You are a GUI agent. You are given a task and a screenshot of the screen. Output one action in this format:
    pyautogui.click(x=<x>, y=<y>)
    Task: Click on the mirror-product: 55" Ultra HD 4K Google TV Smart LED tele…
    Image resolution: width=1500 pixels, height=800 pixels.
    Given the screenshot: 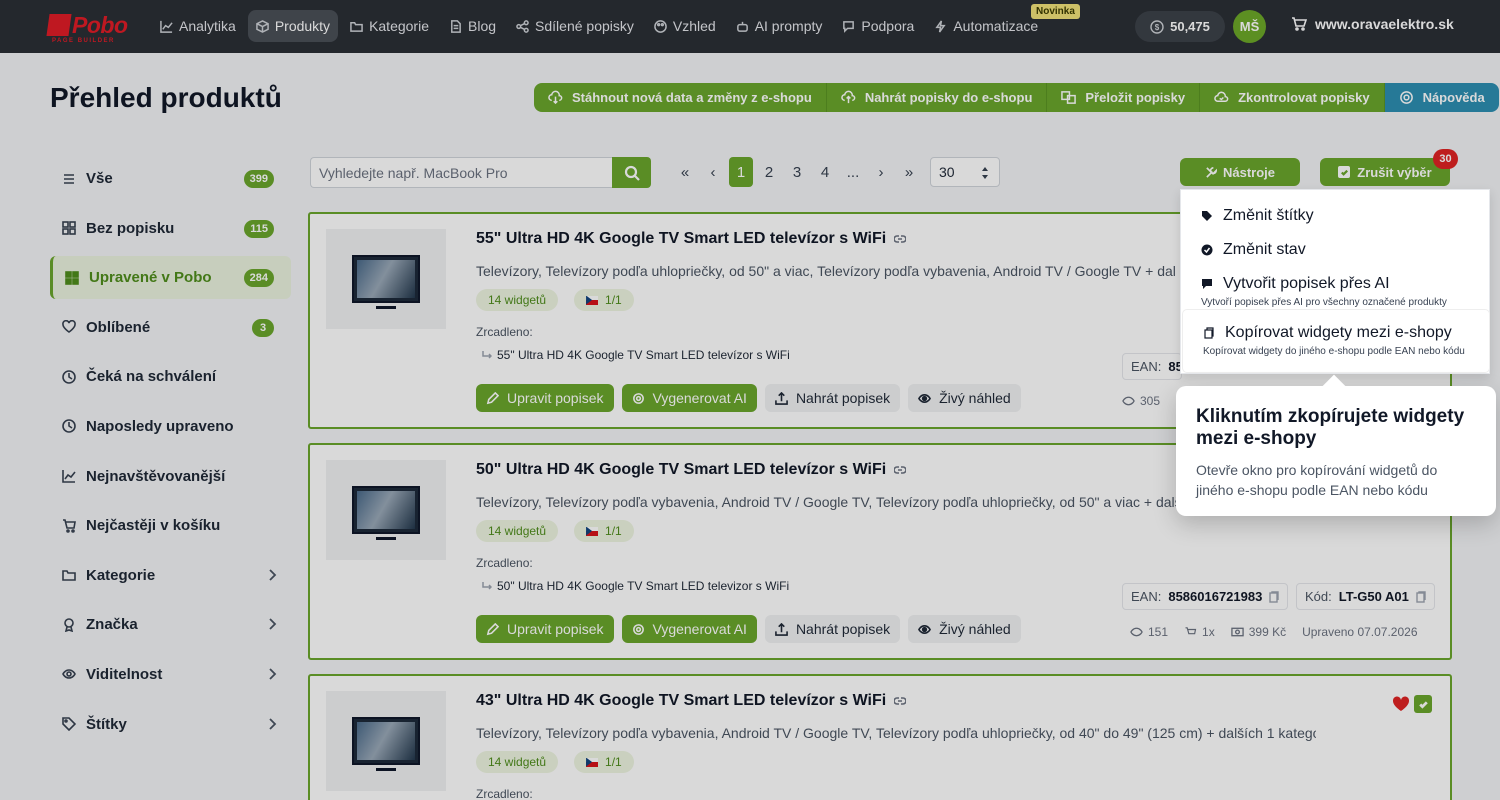 What is the action you would take?
    pyautogui.click(x=636, y=355)
    